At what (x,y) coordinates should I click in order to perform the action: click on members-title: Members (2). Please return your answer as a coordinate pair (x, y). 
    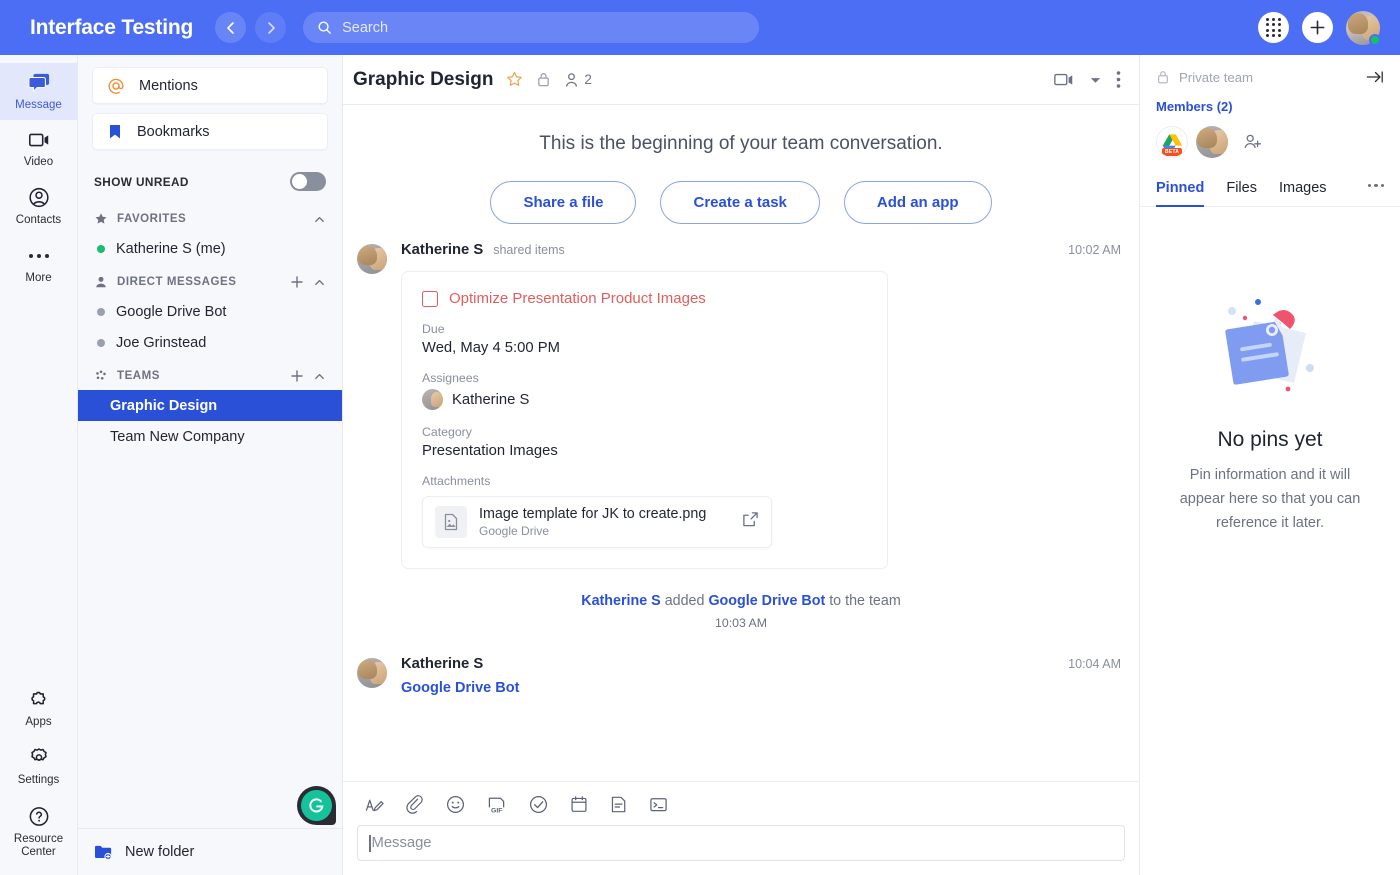
    Looking at the image, I should click on (1270, 106).